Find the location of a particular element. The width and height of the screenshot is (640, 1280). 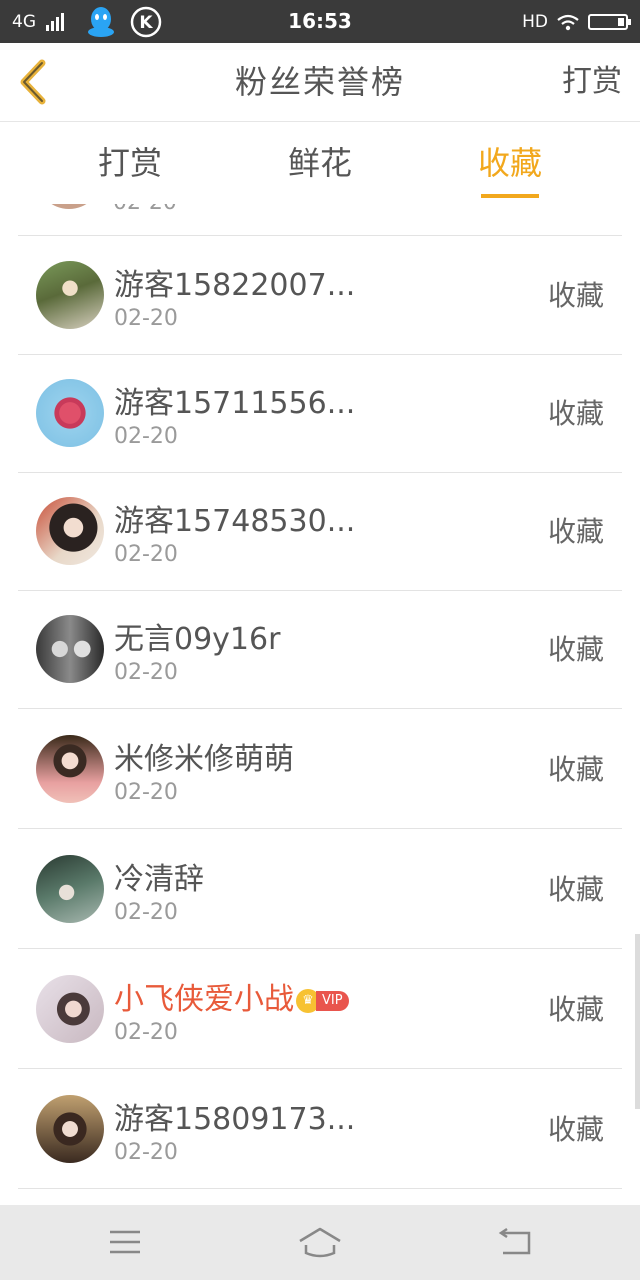

tab-label: 鲜花 is located at coordinates (319, 163).